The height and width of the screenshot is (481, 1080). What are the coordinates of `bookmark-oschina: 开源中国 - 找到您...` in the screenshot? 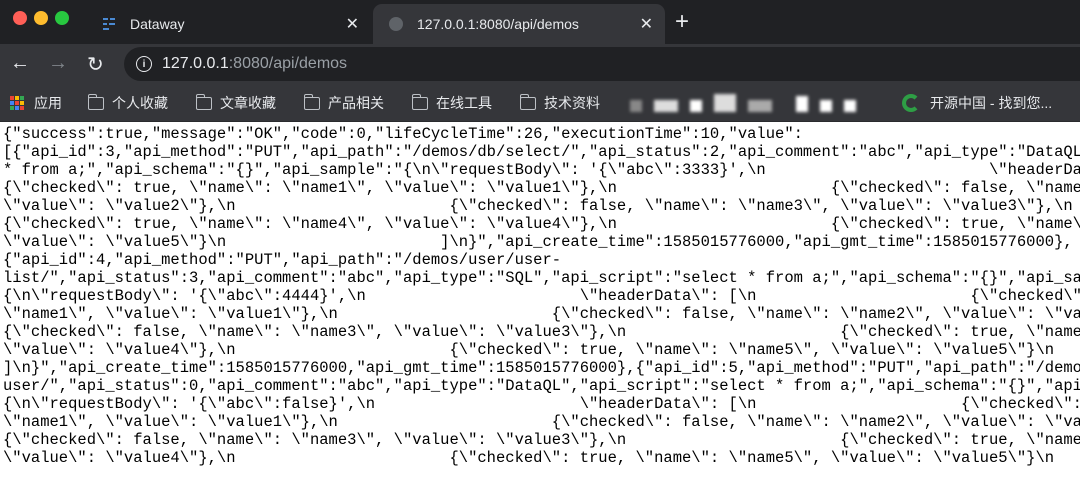 It's located at (977, 103).